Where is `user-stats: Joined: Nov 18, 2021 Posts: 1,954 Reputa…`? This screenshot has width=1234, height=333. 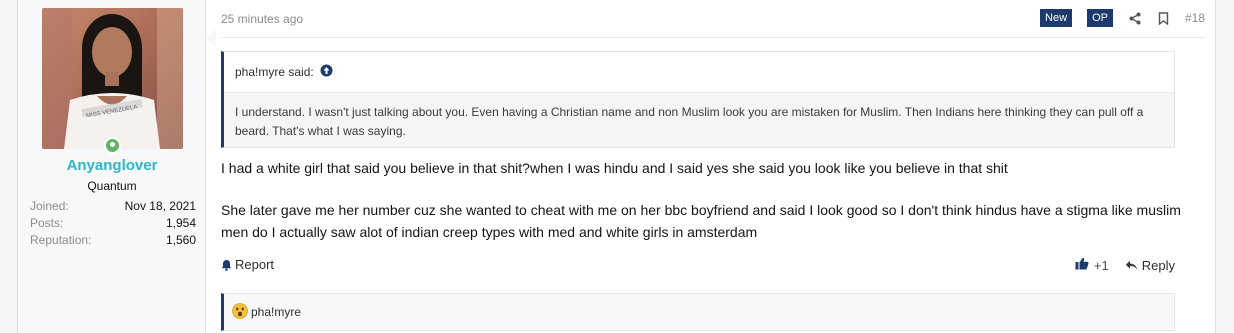
user-stats: Joined: Nov 18, 2021 Posts: 1,954 Reputa… is located at coordinates (113, 223).